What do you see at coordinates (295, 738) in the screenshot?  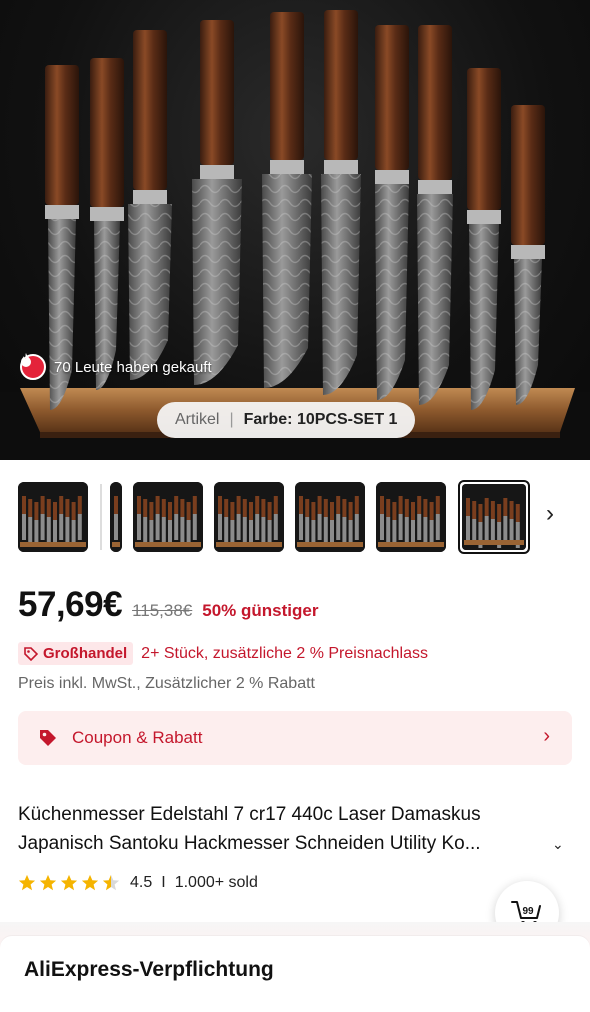 I see `coupon-banner: Coupon & Rabatt ›` at bounding box center [295, 738].